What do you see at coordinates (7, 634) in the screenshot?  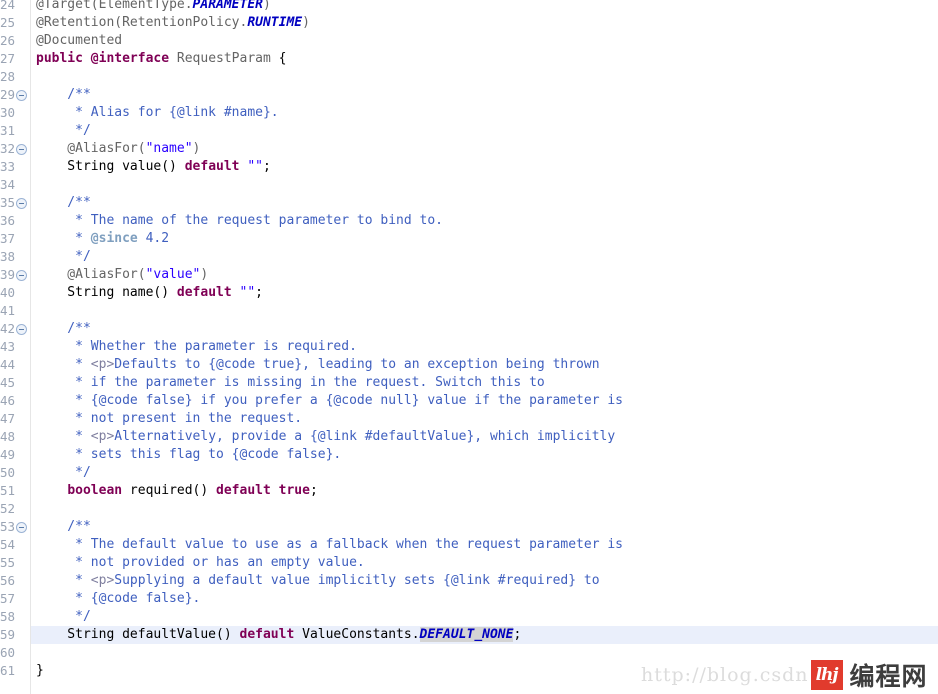 I see `line-number: 59` at bounding box center [7, 634].